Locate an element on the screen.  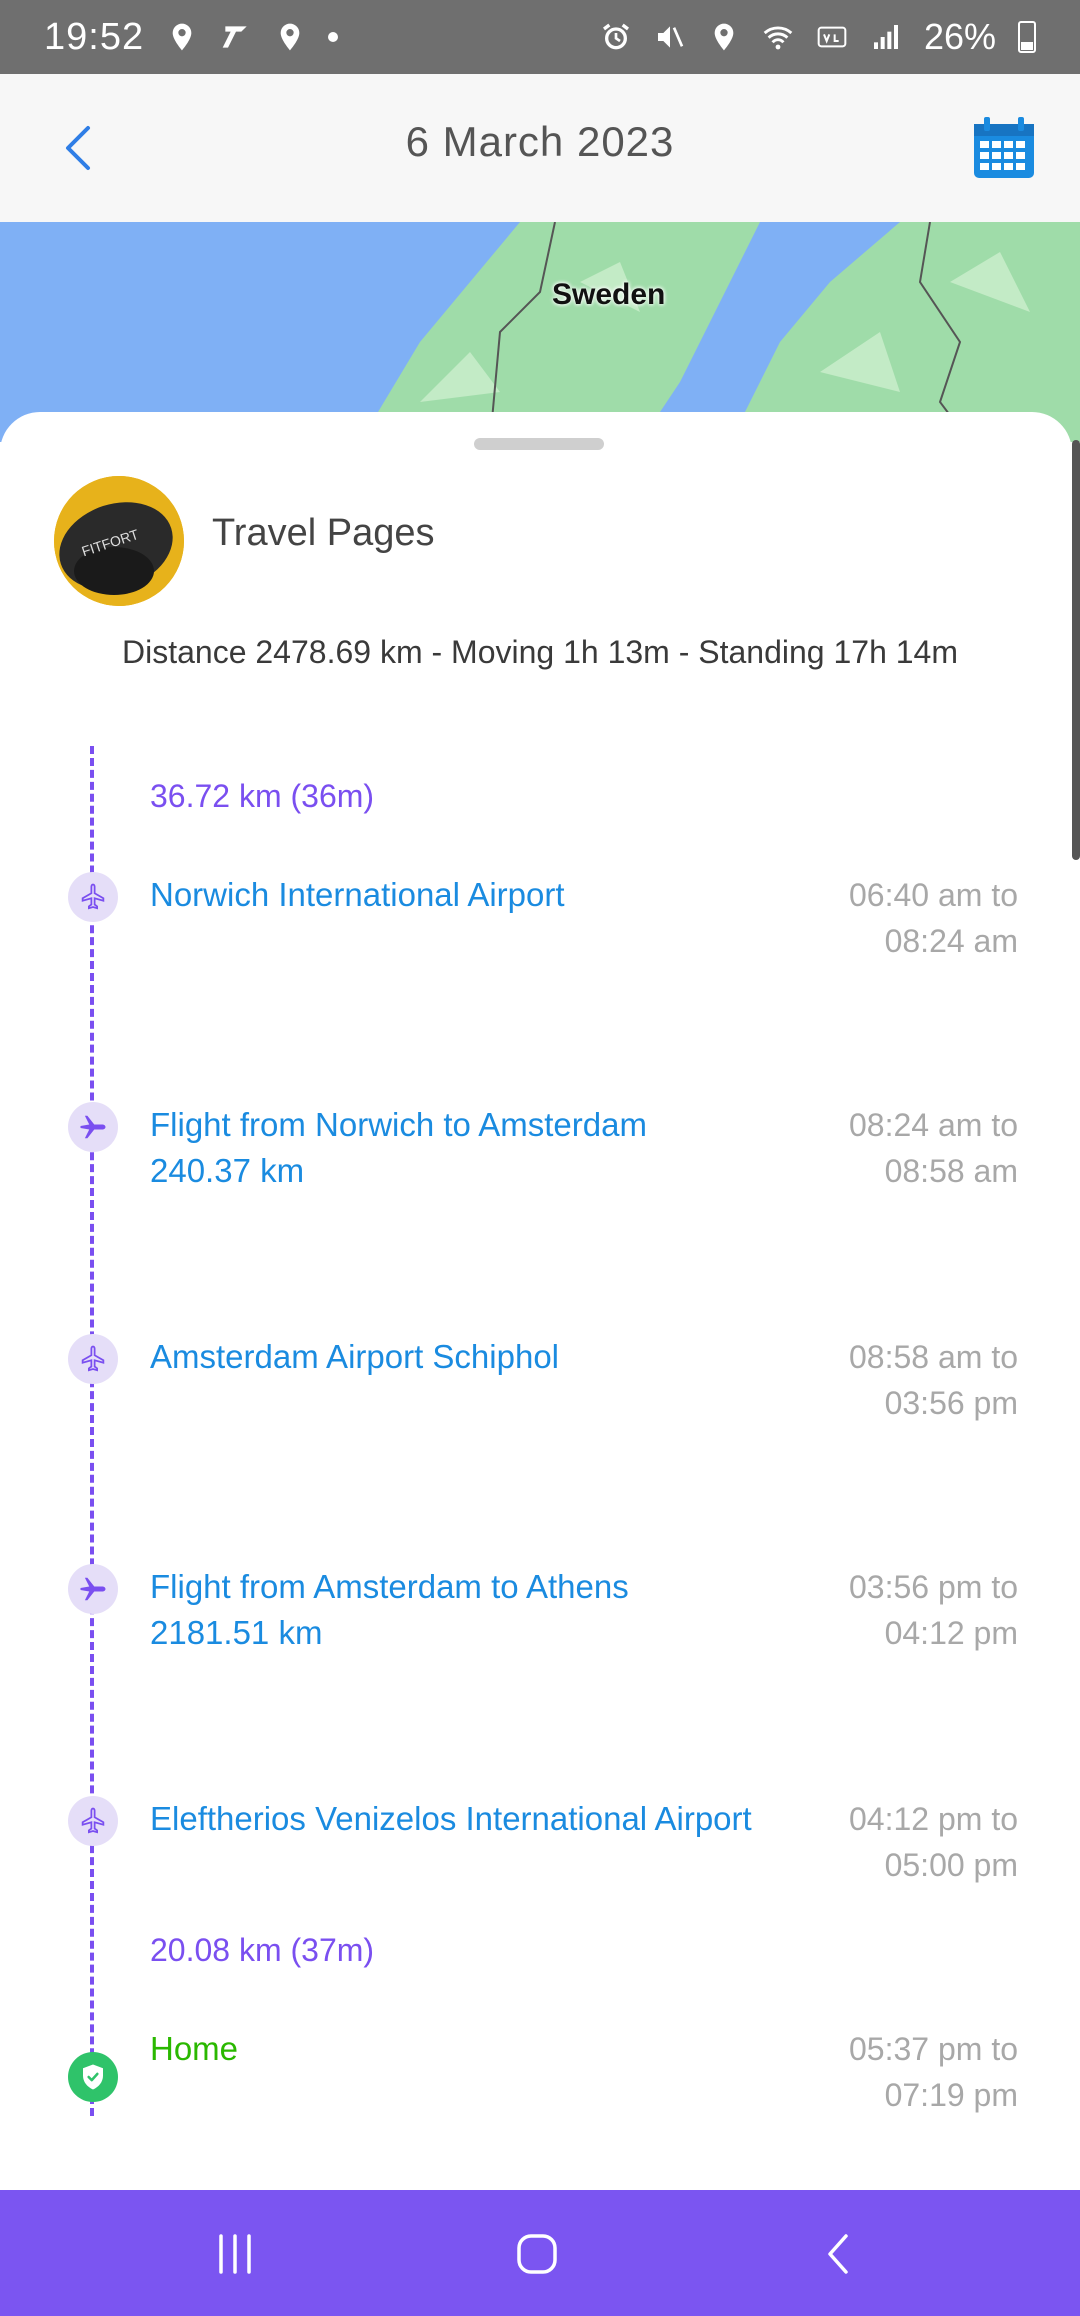
map-terrain is located at coordinates (540, 332).